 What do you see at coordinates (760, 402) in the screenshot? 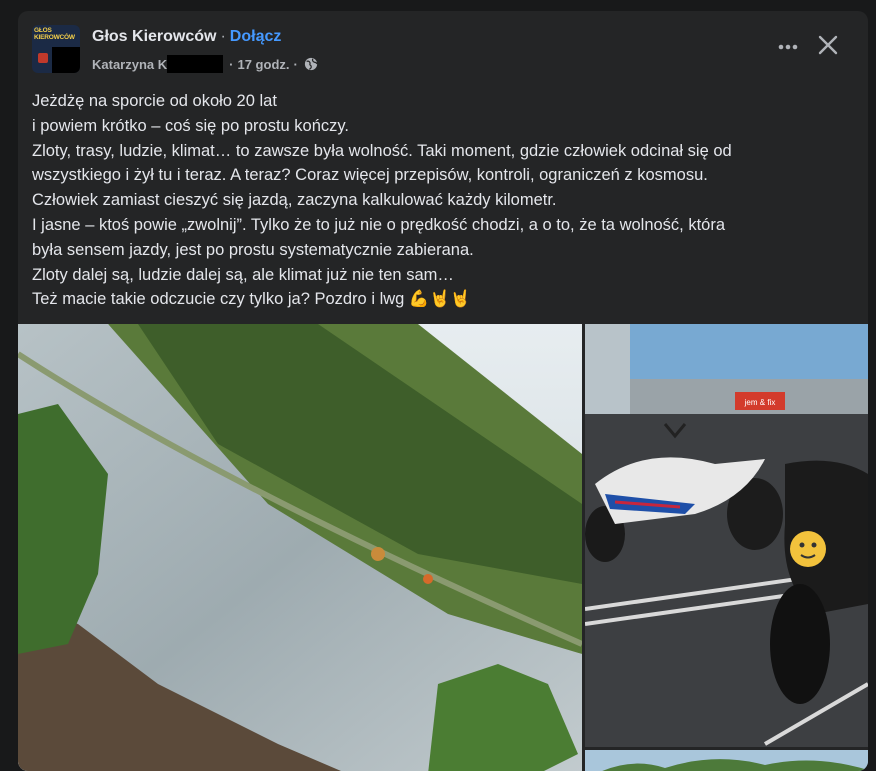
I see `store-sign-text: jem & fix` at bounding box center [760, 402].